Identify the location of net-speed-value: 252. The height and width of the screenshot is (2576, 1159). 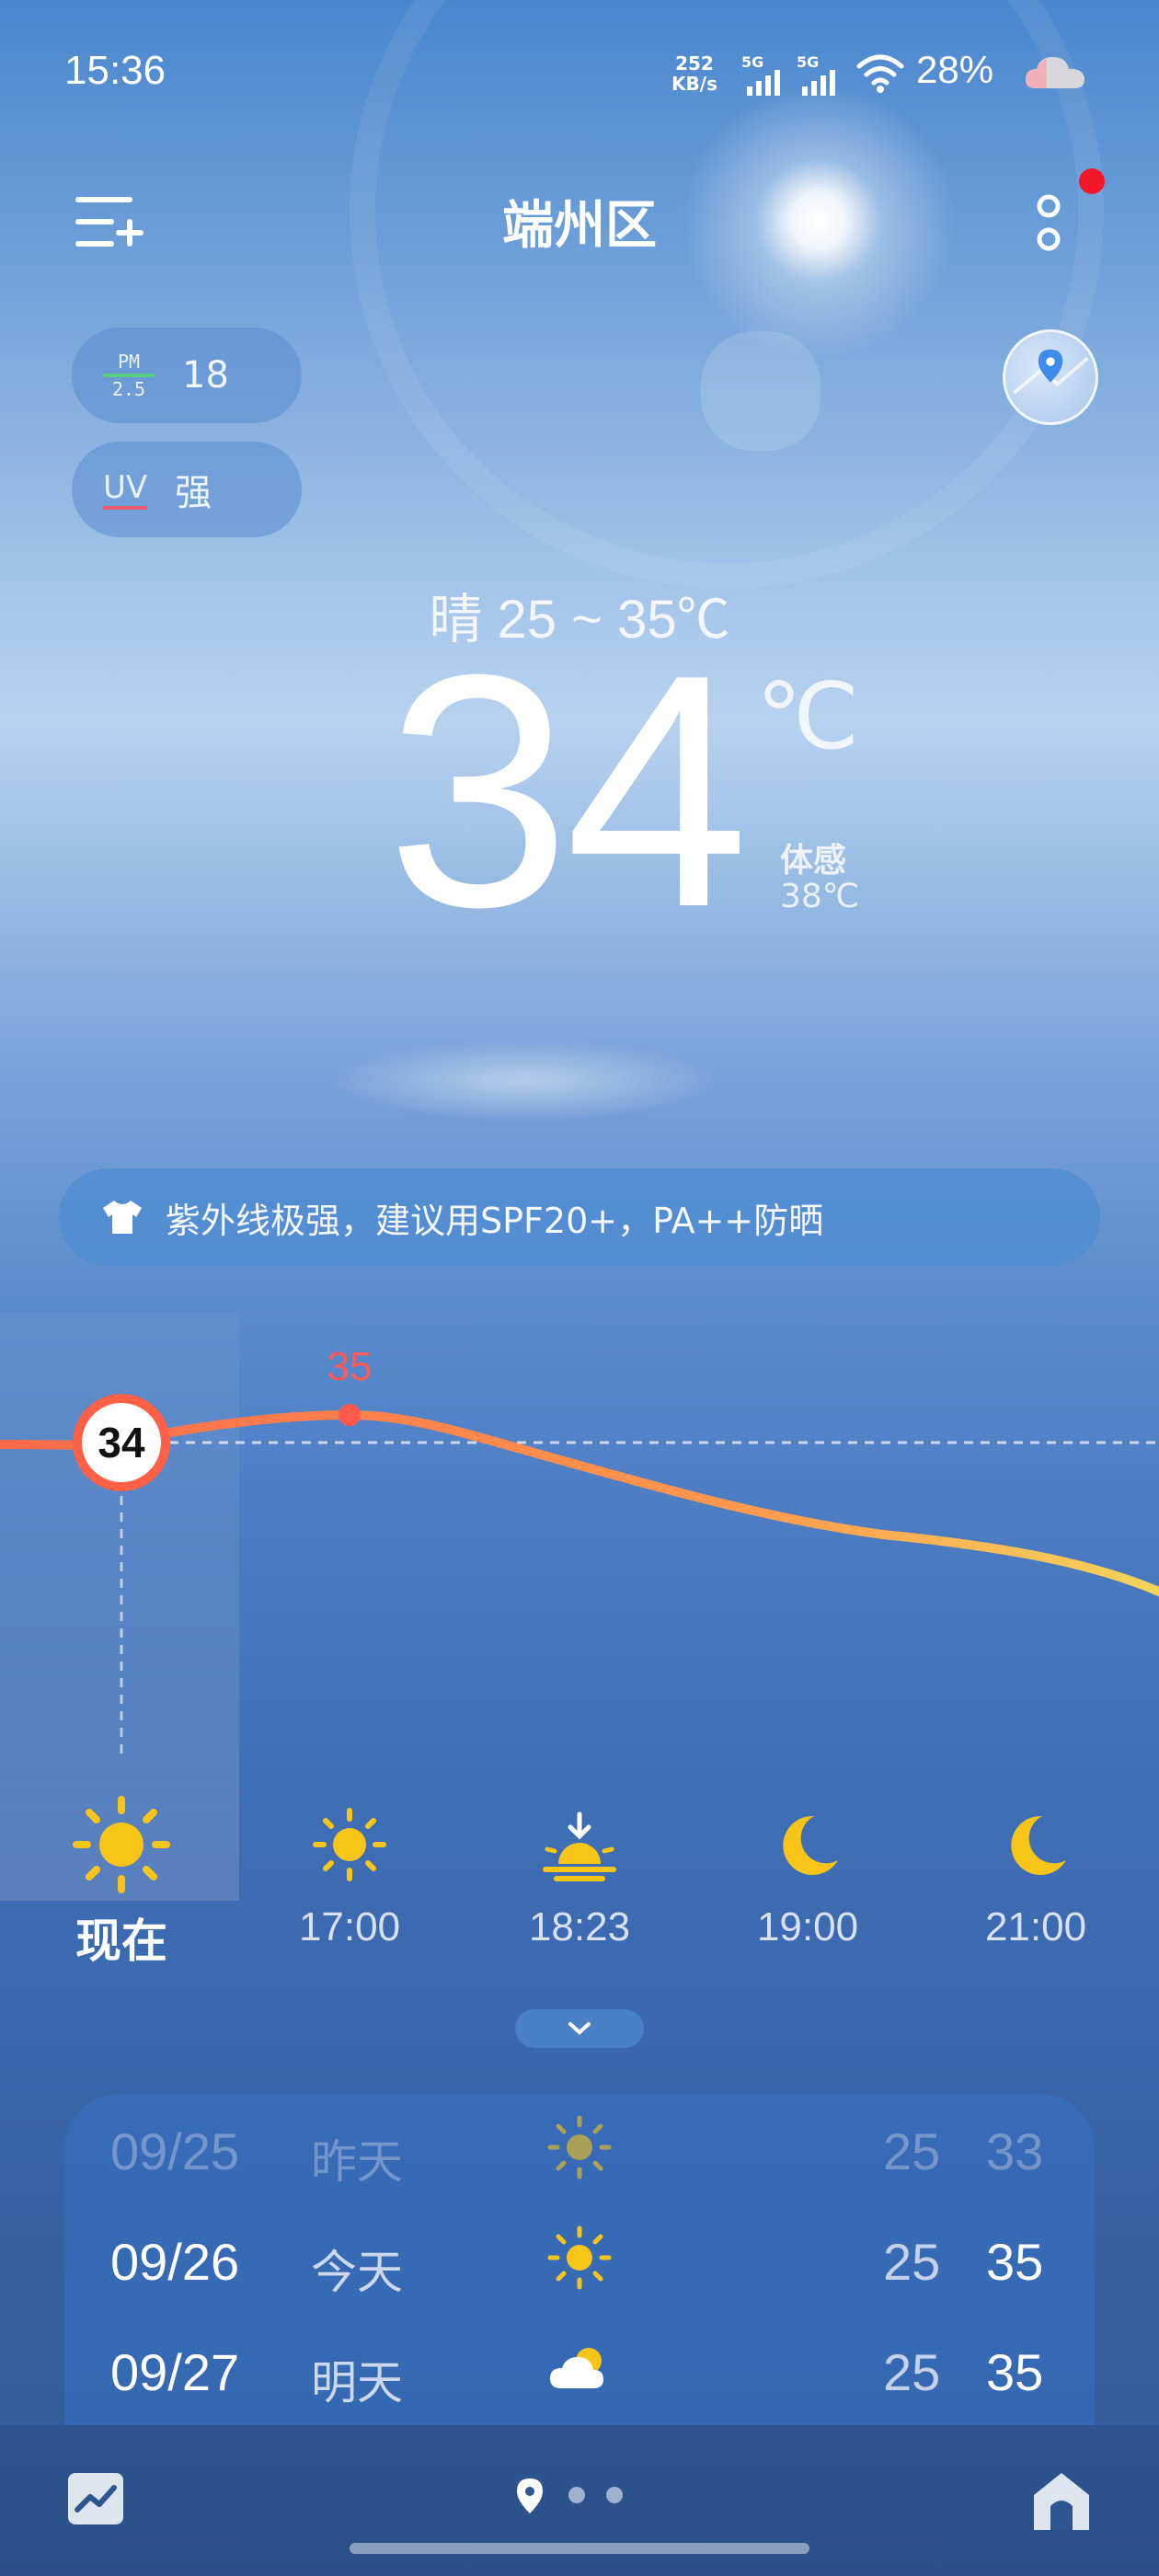
(694, 63).